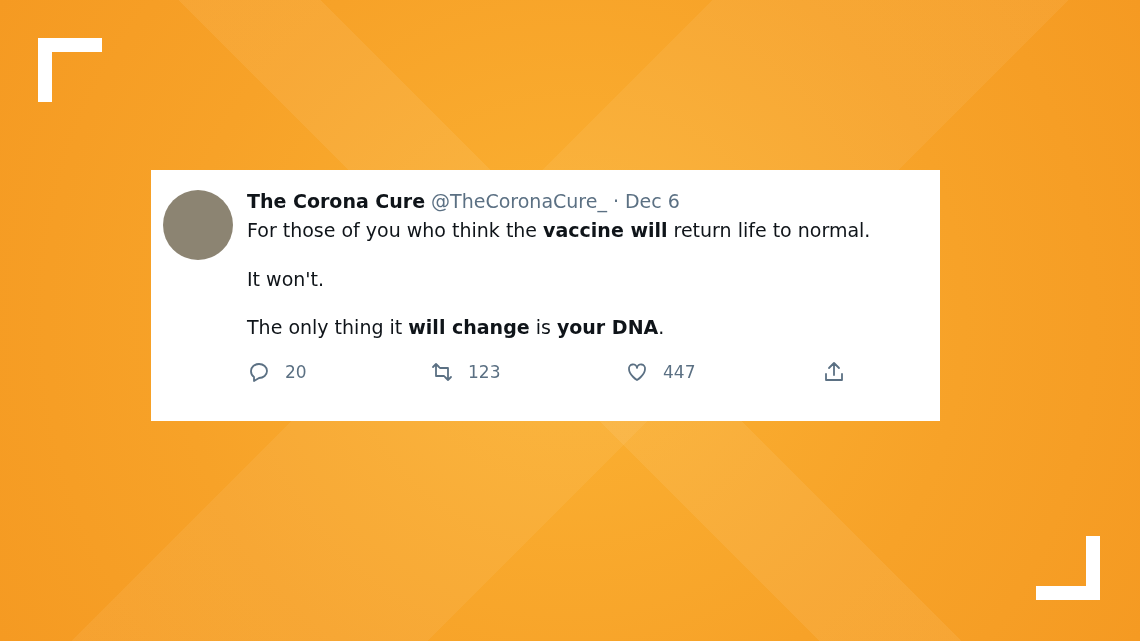 Image resolution: width=1140 pixels, height=641 pixels. What do you see at coordinates (456, 328) in the screenshot?
I see `tweet-text: The only thing it will change is your DNA.` at bounding box center [456, 328].